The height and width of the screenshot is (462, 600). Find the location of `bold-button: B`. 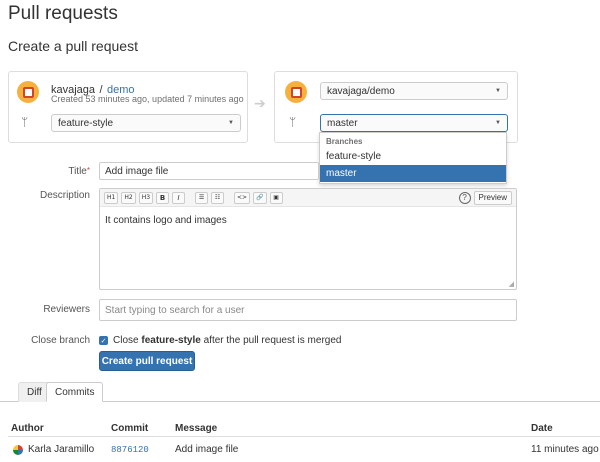

bold-button: B is located at coordinates (163, 197).